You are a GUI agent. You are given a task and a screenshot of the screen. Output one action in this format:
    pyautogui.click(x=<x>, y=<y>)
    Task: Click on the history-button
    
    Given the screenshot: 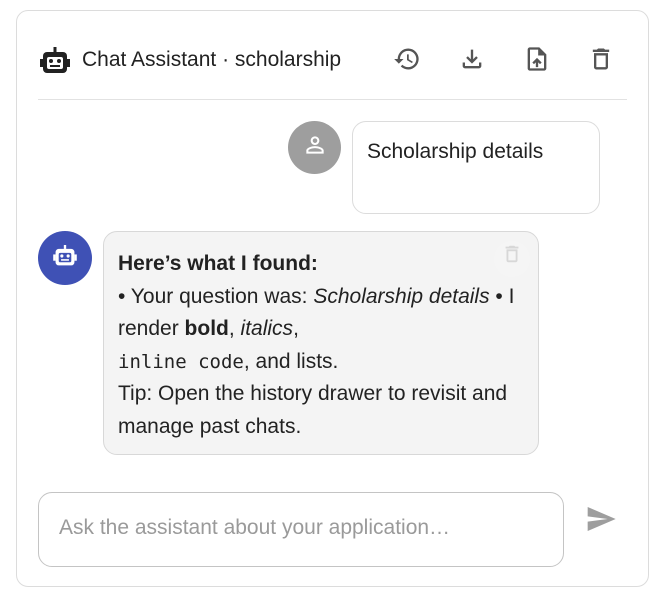 What is the action you would take?
    pyautogui.click(x=407, y=61)
    